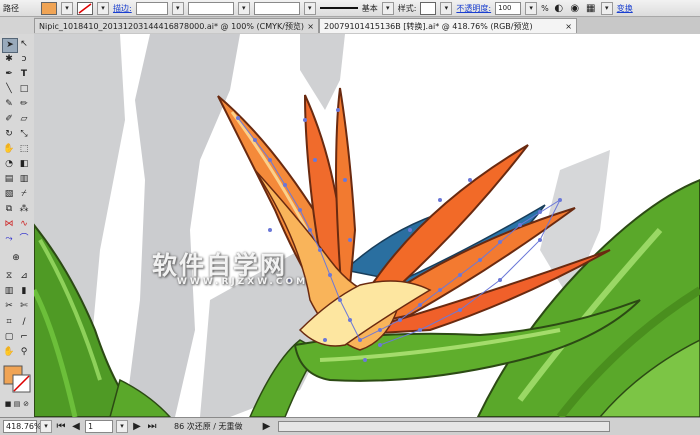  What do you see at coordinates (267, 427) in the screenshot?
I see `status-menu-icon: ▶` at bounding box center [267, 427].